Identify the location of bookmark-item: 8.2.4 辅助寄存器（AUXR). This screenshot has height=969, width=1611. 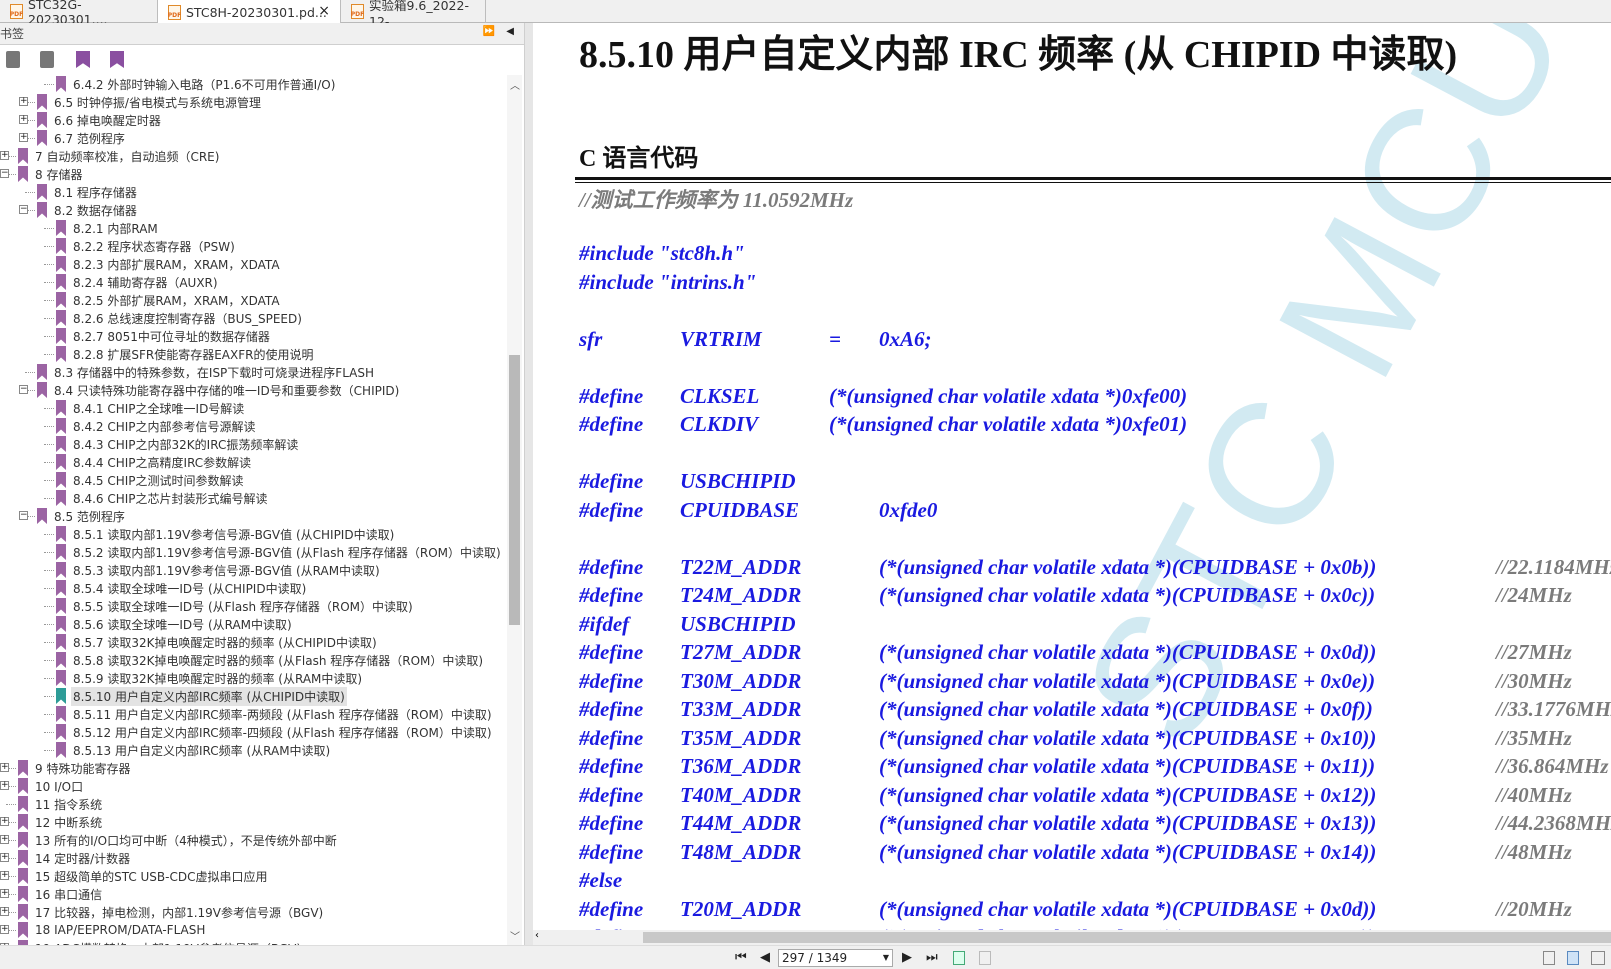
(253, 282).